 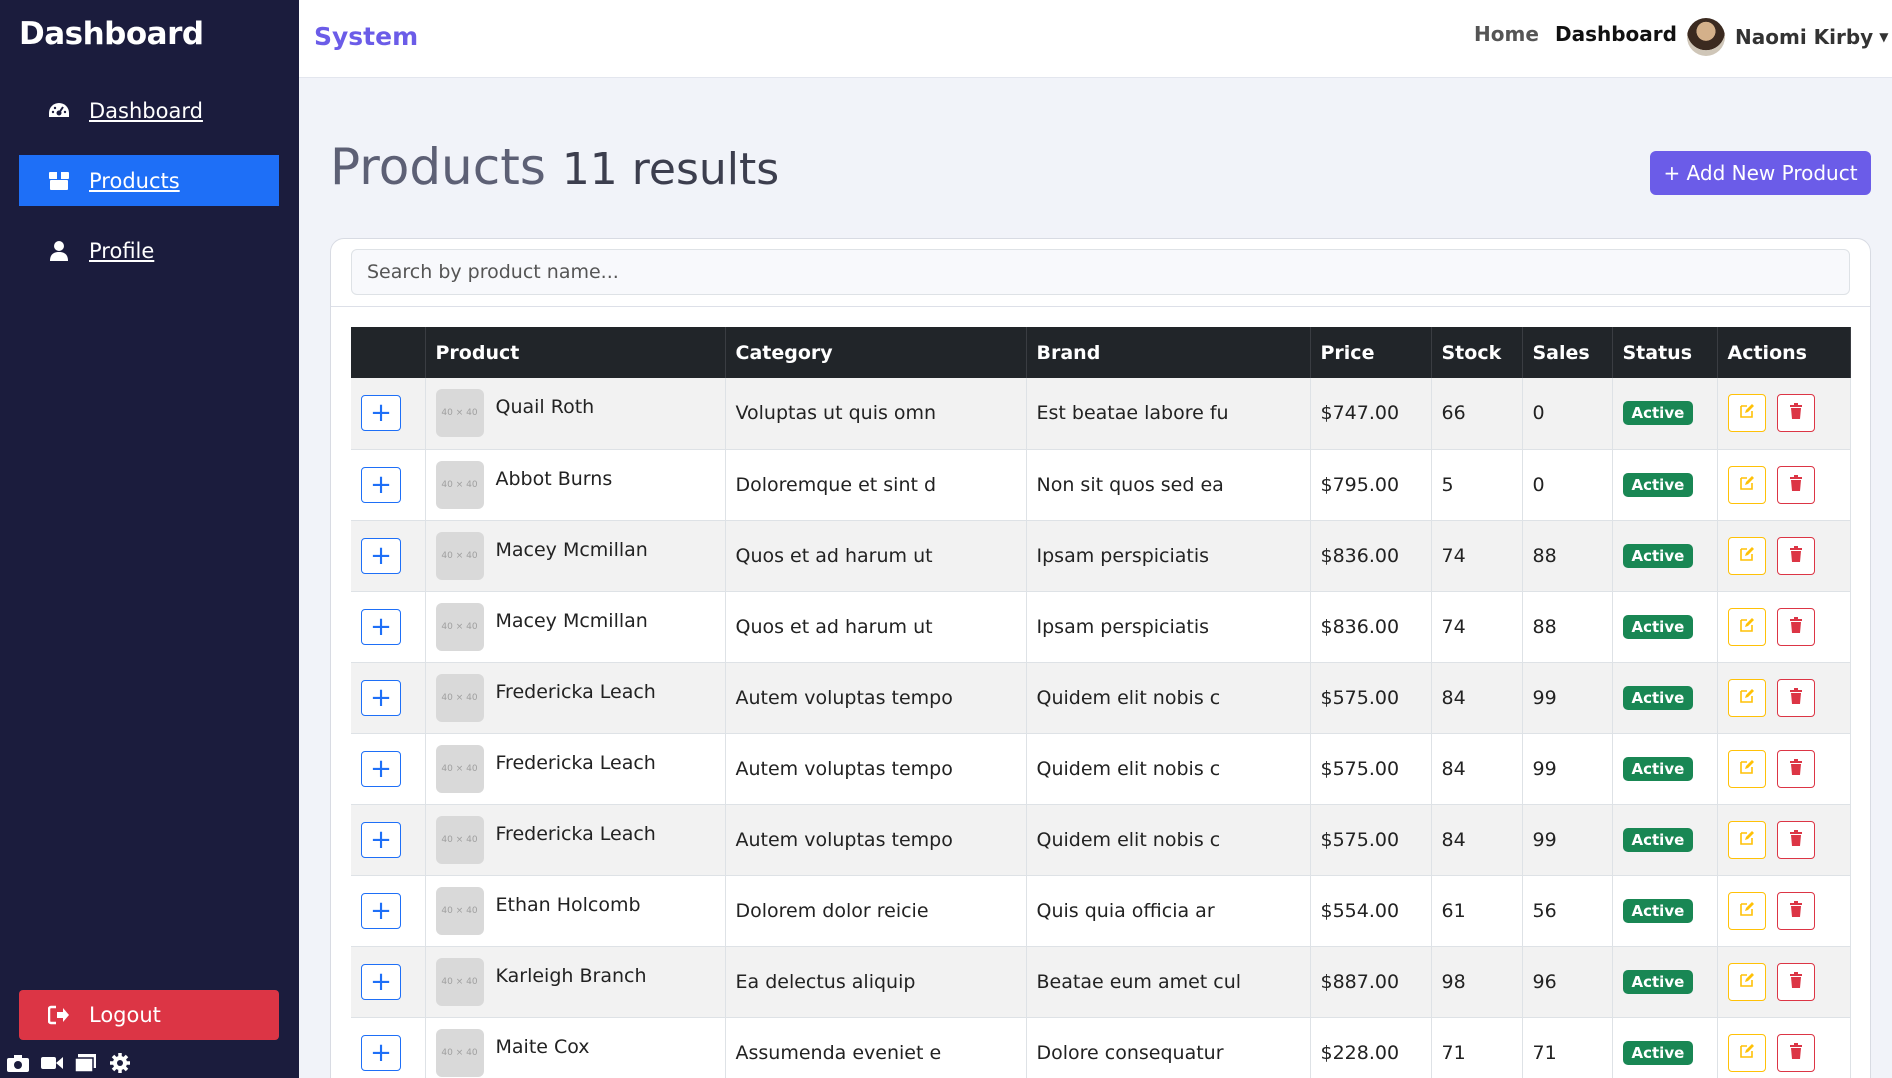 I want to click on brand-cell: Quidem elit nobis c, so click(x=1168, y=840).